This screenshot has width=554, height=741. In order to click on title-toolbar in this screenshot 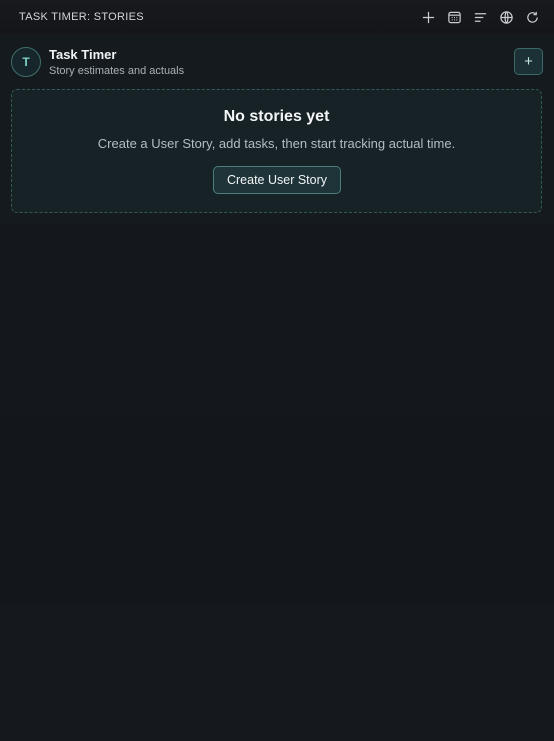, I will do `click(480, 17)`.